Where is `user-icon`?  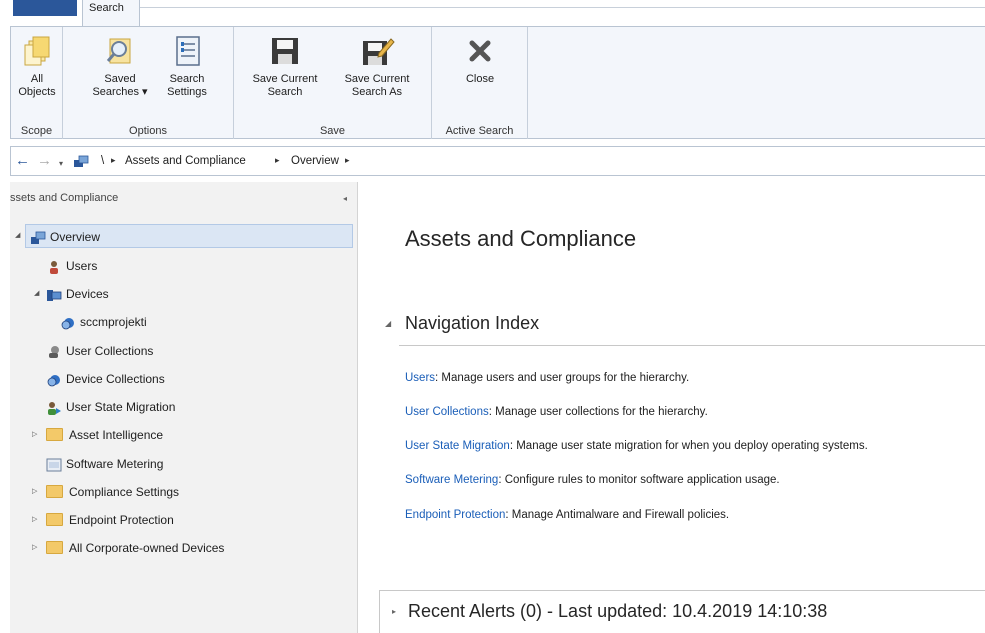
user-icon is located at coordinates (54, 267).